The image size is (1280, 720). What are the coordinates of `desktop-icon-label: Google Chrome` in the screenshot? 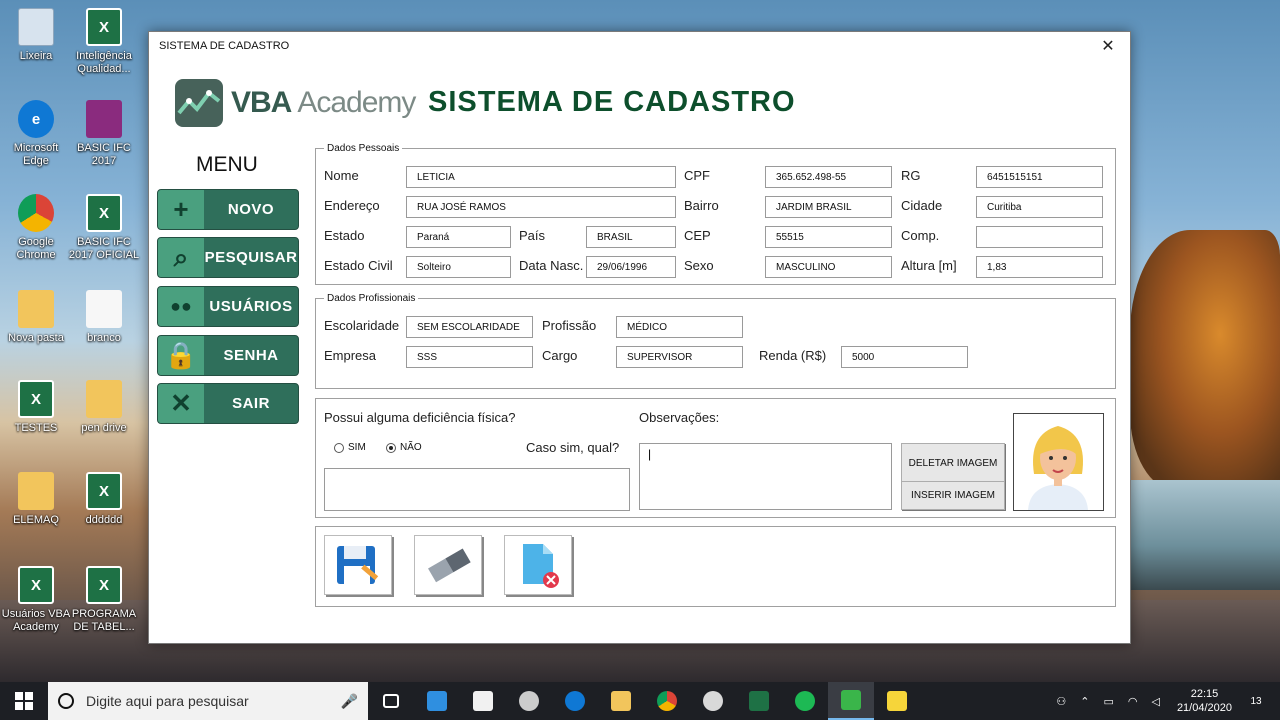 It's located at (36, 248).